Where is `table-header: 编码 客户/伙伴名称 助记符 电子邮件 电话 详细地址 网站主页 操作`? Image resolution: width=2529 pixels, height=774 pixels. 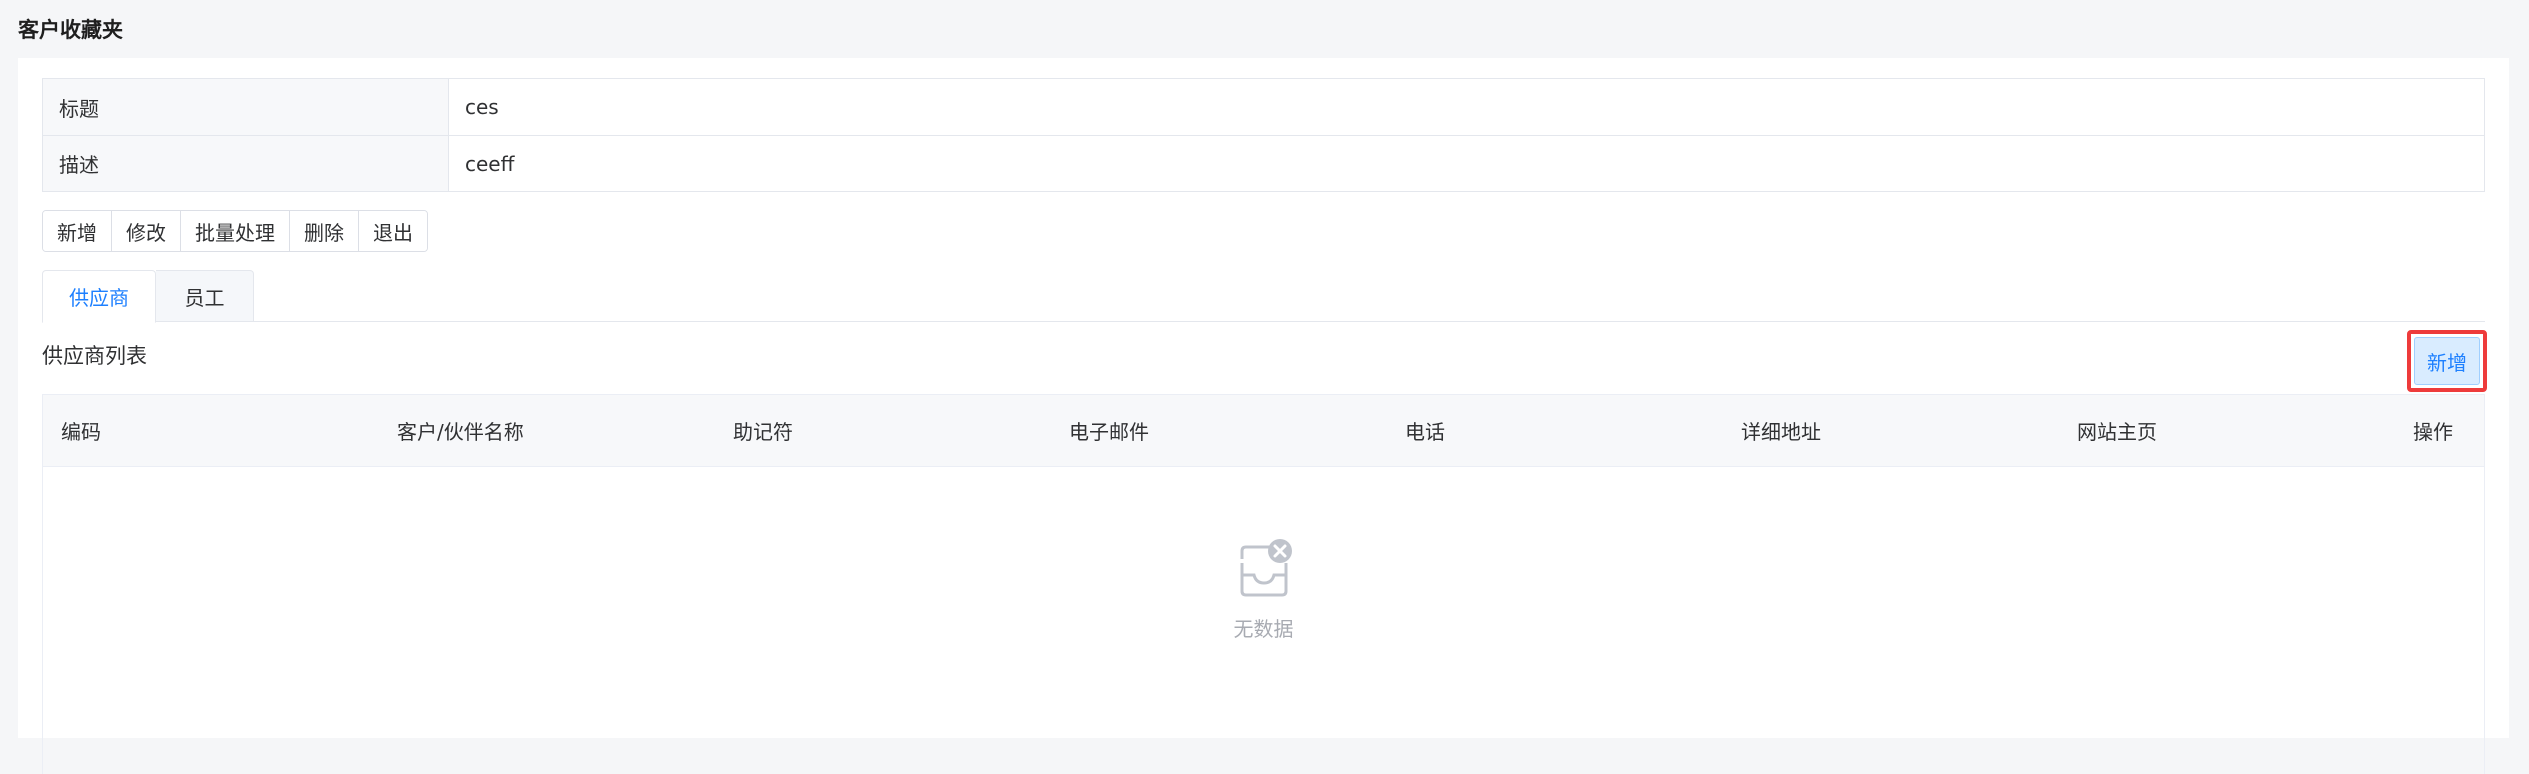
table-header: 编码 客户/伙伴名称 助记符 电子邮件 电话 详细地址 网站主页 操作 is located at coordinates (1263, 431).